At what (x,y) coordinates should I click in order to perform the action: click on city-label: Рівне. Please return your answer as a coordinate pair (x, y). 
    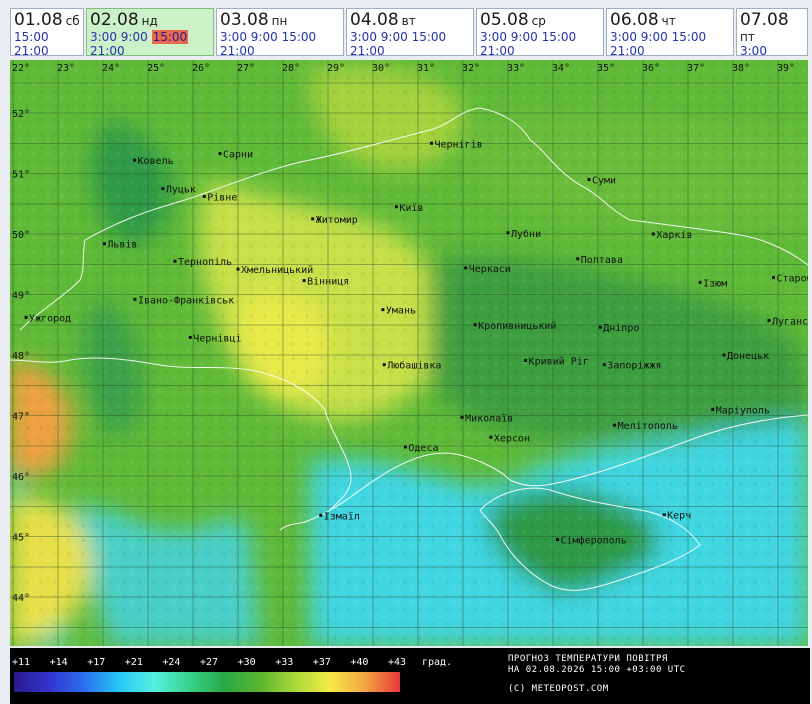
    Looking at the image, I should click on (222, 197).